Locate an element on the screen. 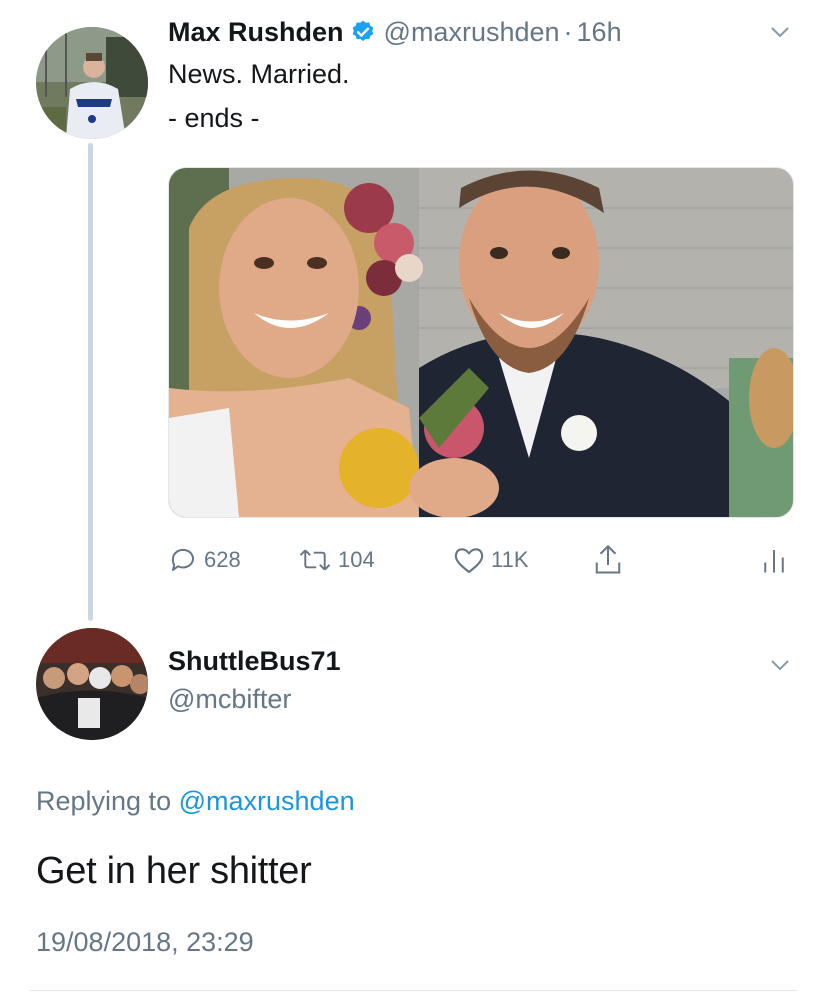  analytics-icon is located at coordinates (774, 561).